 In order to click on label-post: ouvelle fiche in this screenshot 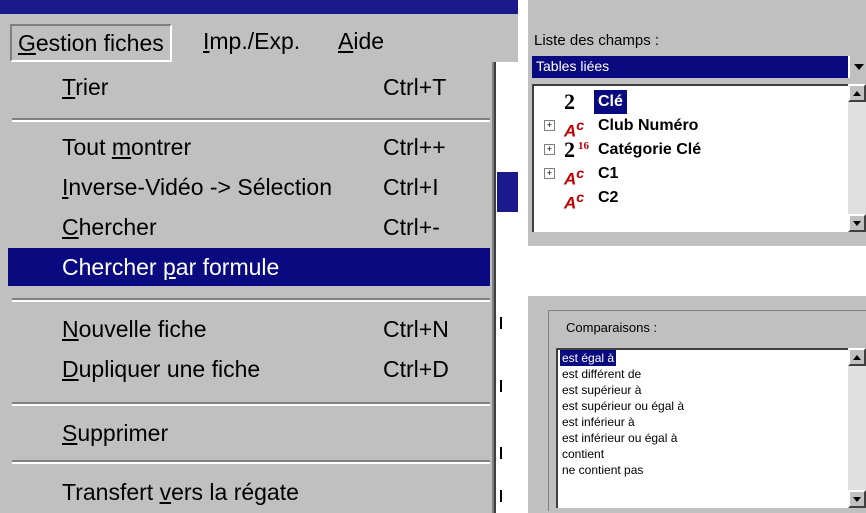, I will do `click(142, 329)`.